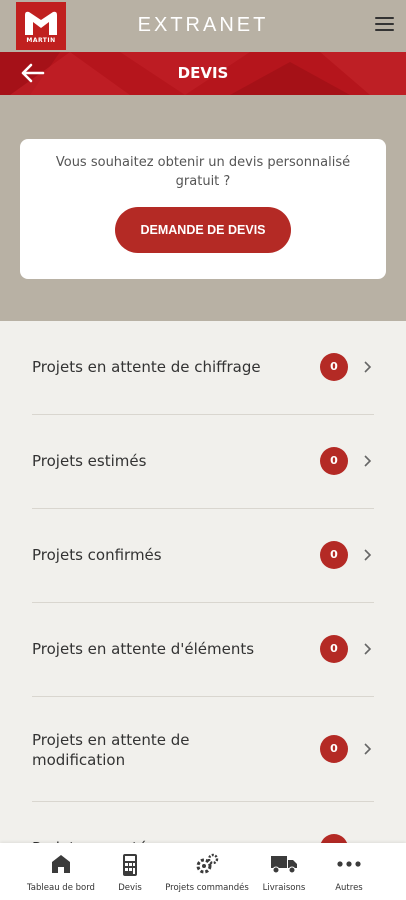 This screenshot has width=406, height=900. I want to click on page-title: DEVIS, so click(203, 73).